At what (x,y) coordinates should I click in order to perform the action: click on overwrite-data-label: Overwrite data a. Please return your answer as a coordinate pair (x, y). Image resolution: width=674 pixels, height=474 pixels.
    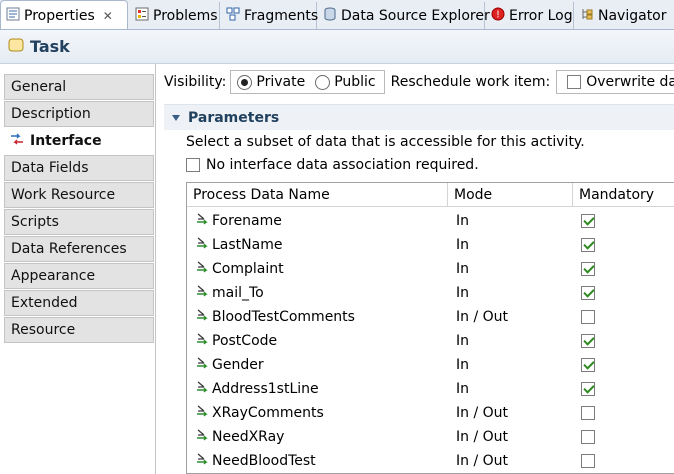
    Looking at the image, I should click on (630, 82).